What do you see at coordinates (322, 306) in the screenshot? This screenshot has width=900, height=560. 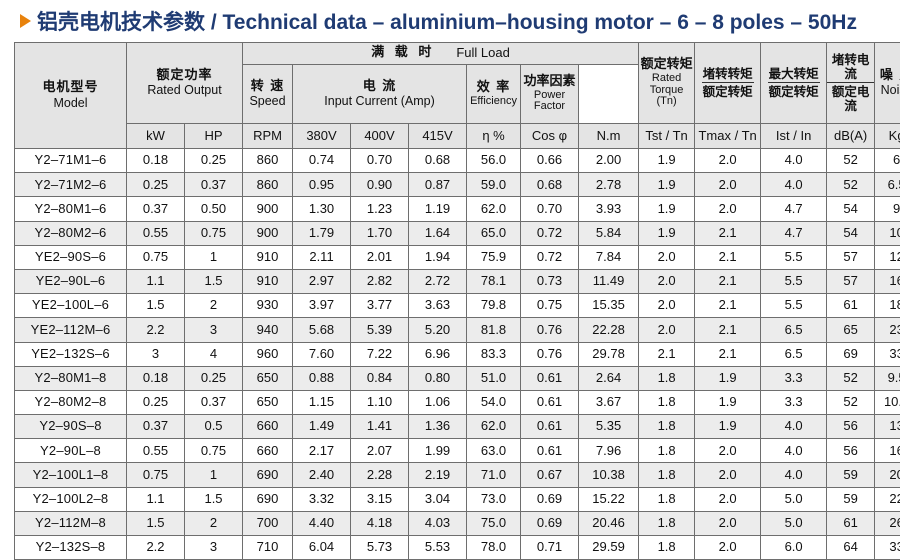 I see `cell-current-380v: 3.97` at bounding box center [322, 306].